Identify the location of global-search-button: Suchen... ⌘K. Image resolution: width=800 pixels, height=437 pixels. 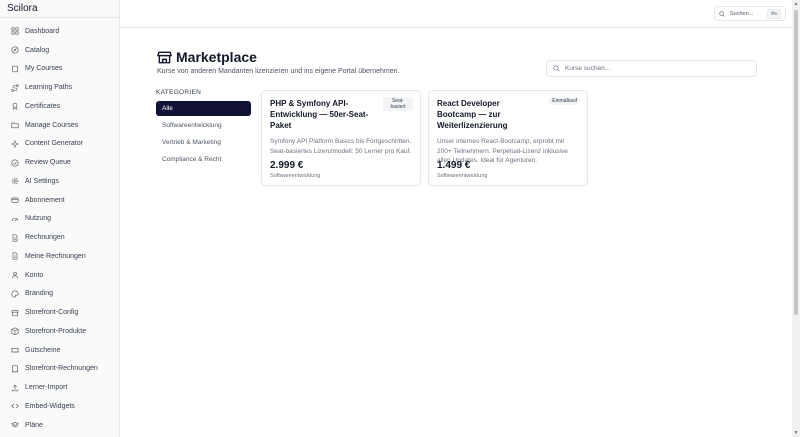
(750, 13).